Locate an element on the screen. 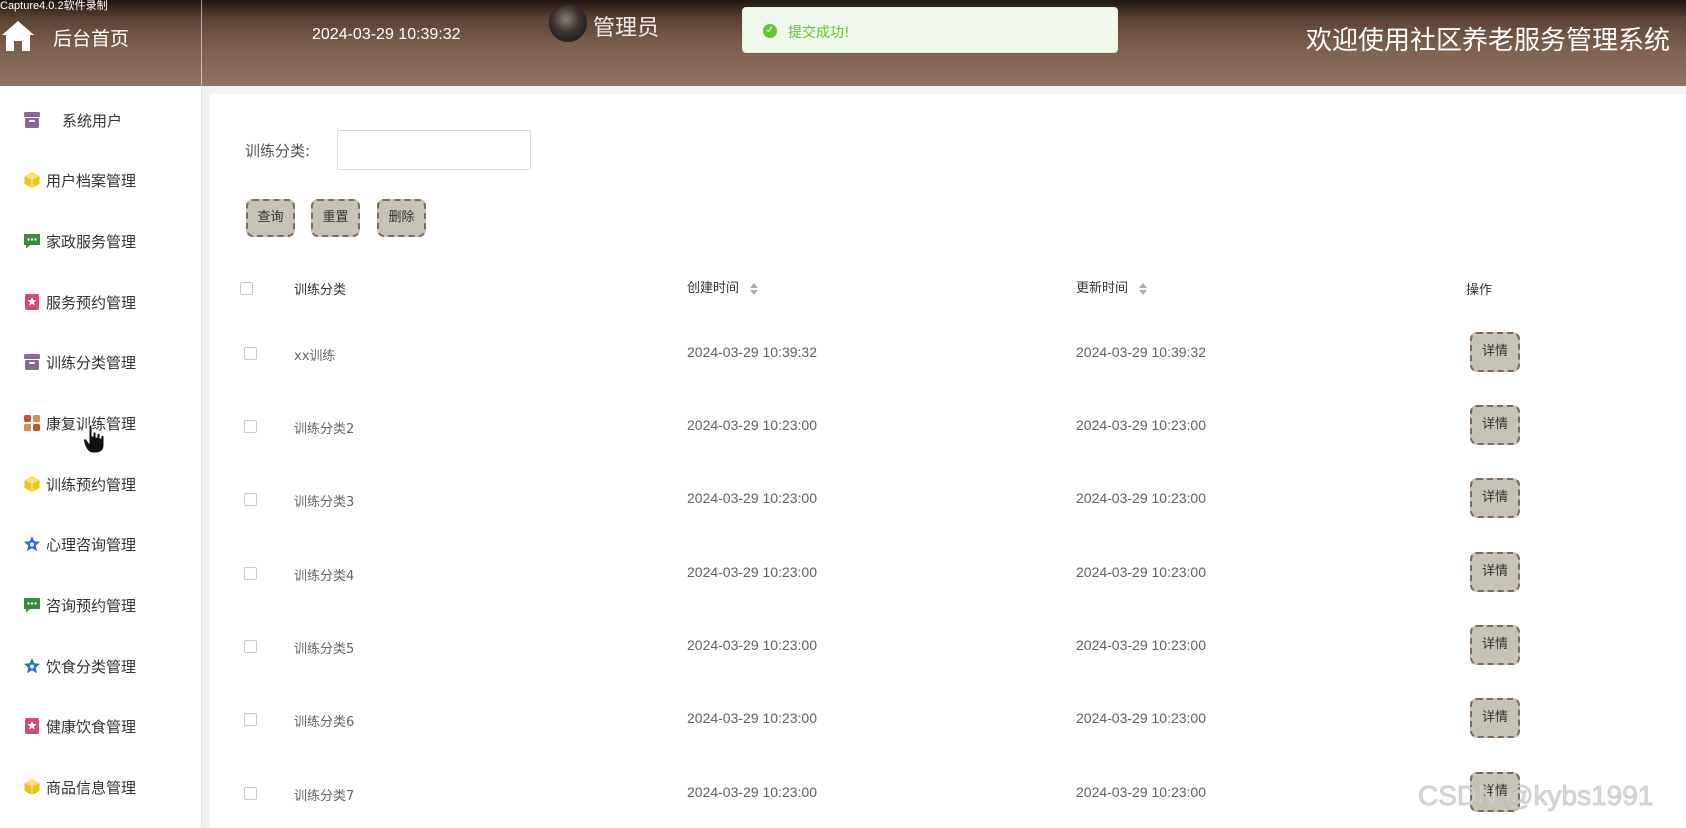  sidebar-item: 心理咨询管理 is located at coordinates (100, 544).